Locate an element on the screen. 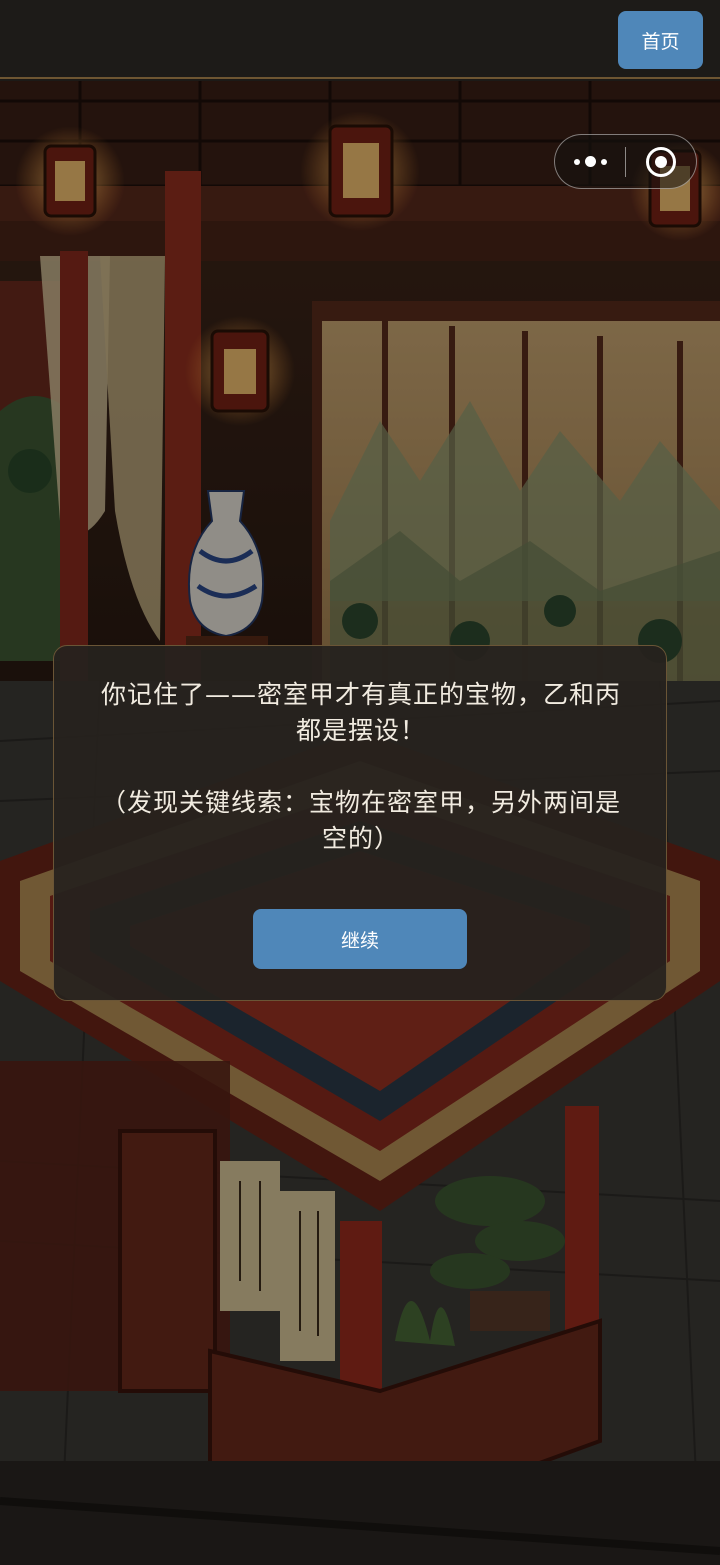 This screenshot has height=1565, width=720. message-line-1: 你记住了——密室甲才有真正的宝物，乙和丙 is located at coordinates (360, 694).